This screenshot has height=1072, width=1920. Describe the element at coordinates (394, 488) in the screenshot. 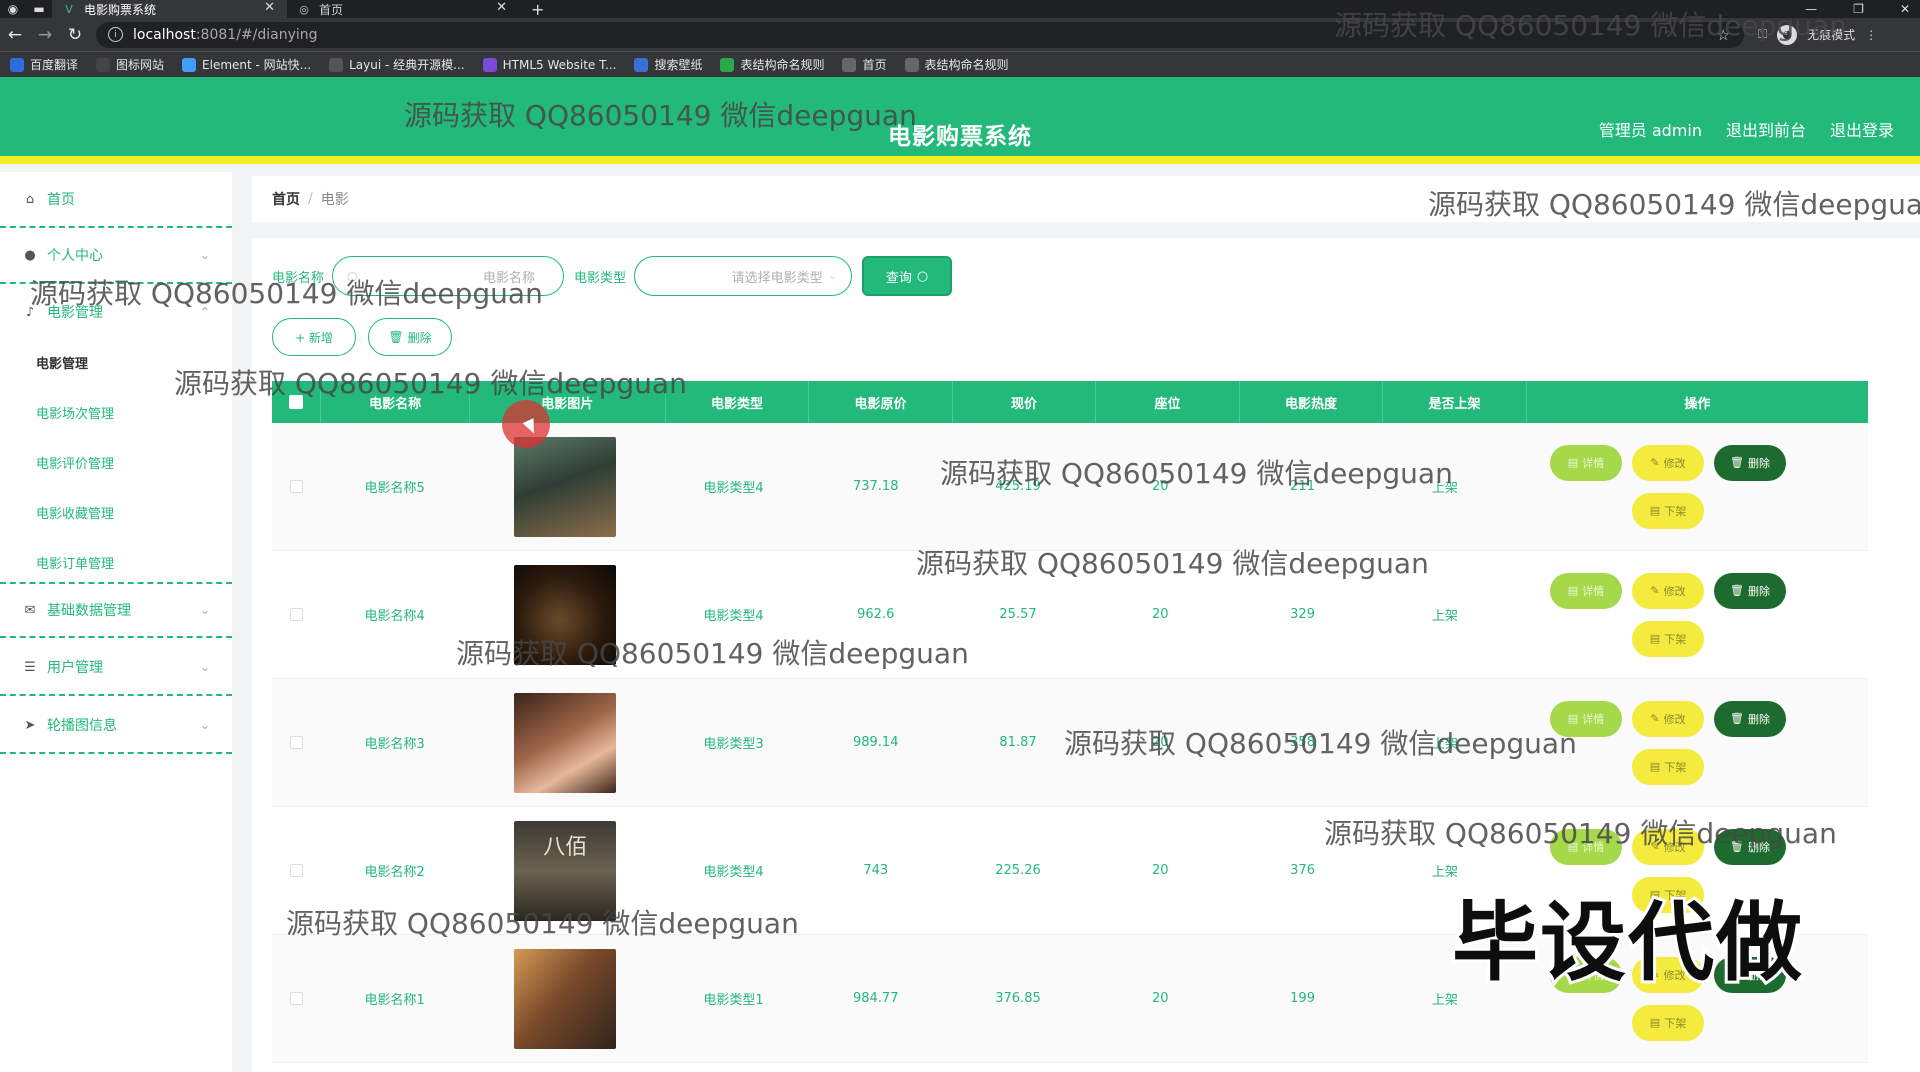

I see `movie-name-cell: 电影名称5` at that location.